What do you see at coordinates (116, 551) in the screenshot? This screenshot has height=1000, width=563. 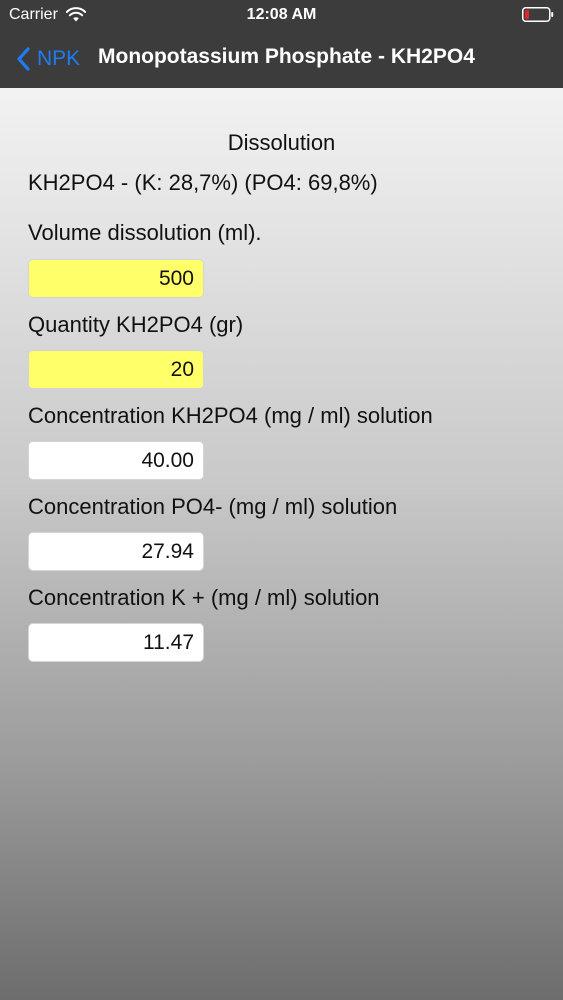 I see `conc-po4-field` at bounding box center [116, 551].